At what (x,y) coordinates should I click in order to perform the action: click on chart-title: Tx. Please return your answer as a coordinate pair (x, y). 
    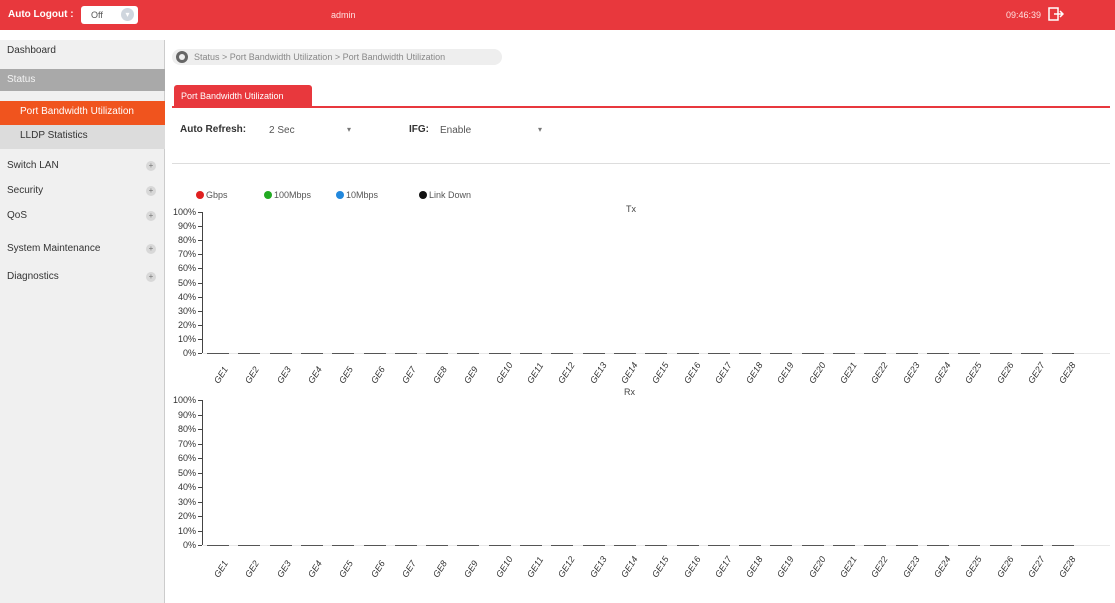
    Looking at the image, I should click on (631, 209).